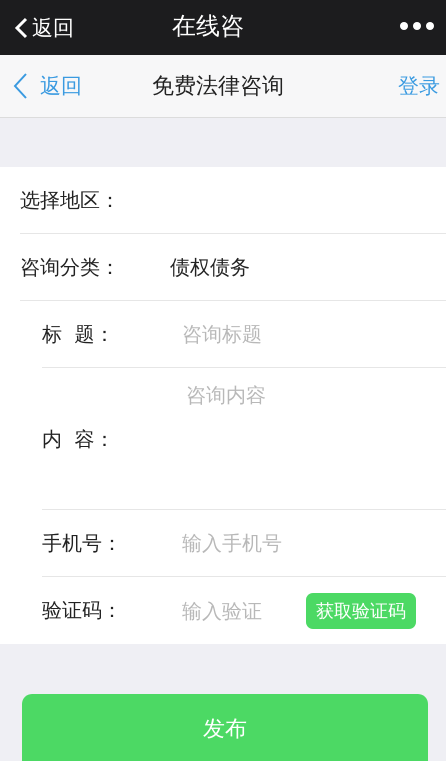  I want to click on field-label: 咨询分类：, so click(70, 267).